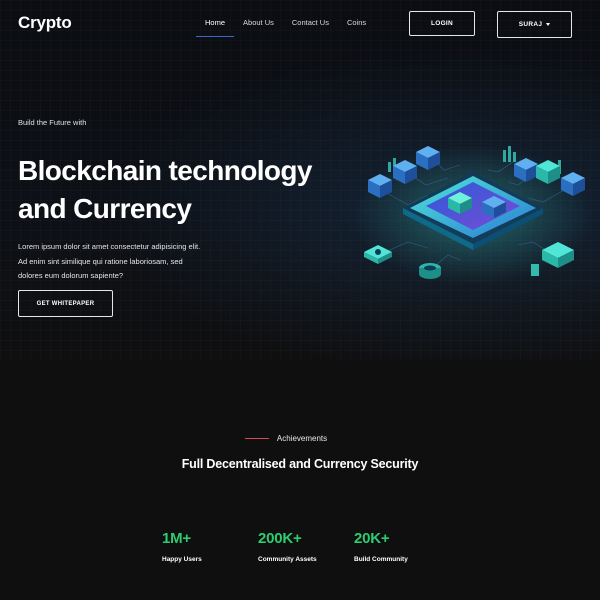  I want to click on hero-description-line-3: dolores eum dolorum sapiente?, so click(71, 275).